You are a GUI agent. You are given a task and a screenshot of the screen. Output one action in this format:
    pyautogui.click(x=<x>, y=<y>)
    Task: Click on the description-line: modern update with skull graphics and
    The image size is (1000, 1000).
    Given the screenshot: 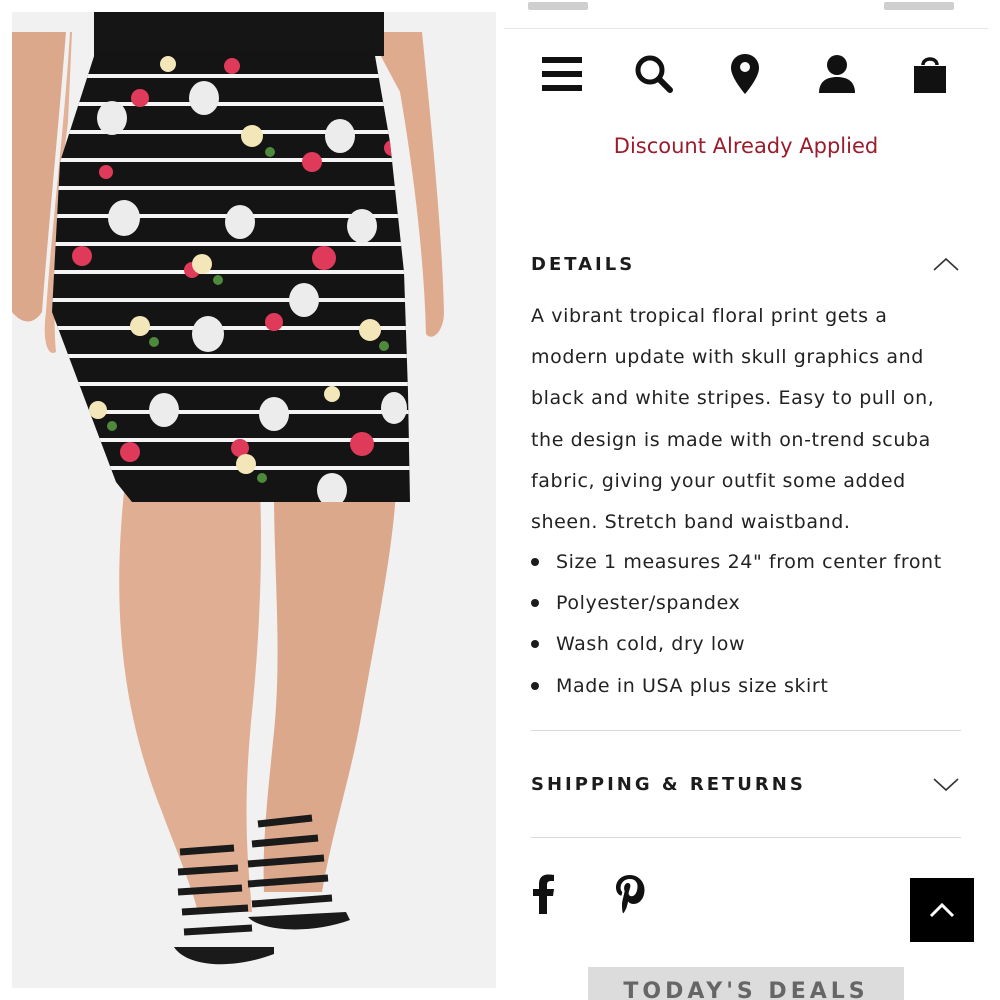 What is the action you would take?
    pyautogui.click(x=727, y=357)
    